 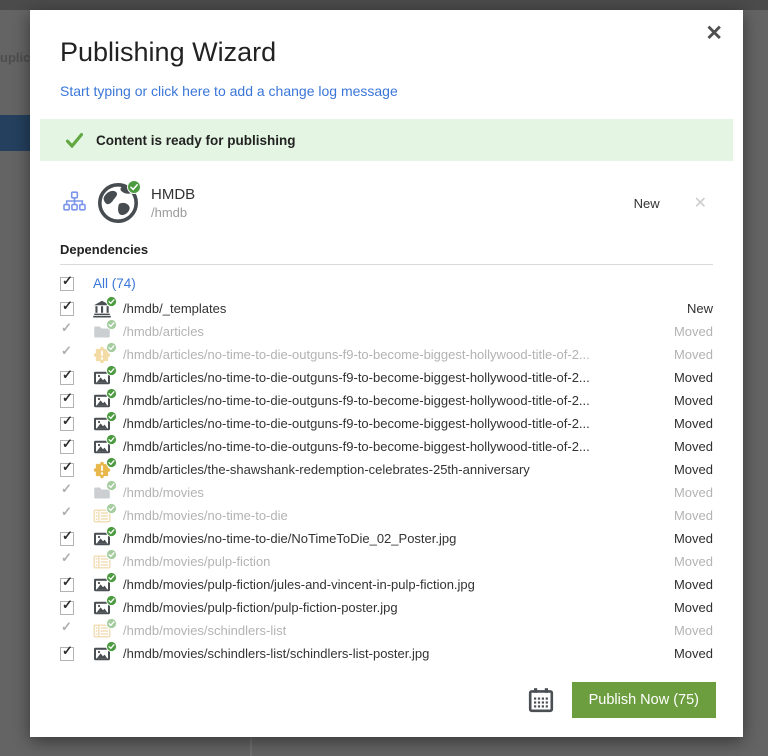 What do you see at coordinates (646, 203) in the screenshot?
I see `root-status-badge: New` at bounding box center [646, 203].